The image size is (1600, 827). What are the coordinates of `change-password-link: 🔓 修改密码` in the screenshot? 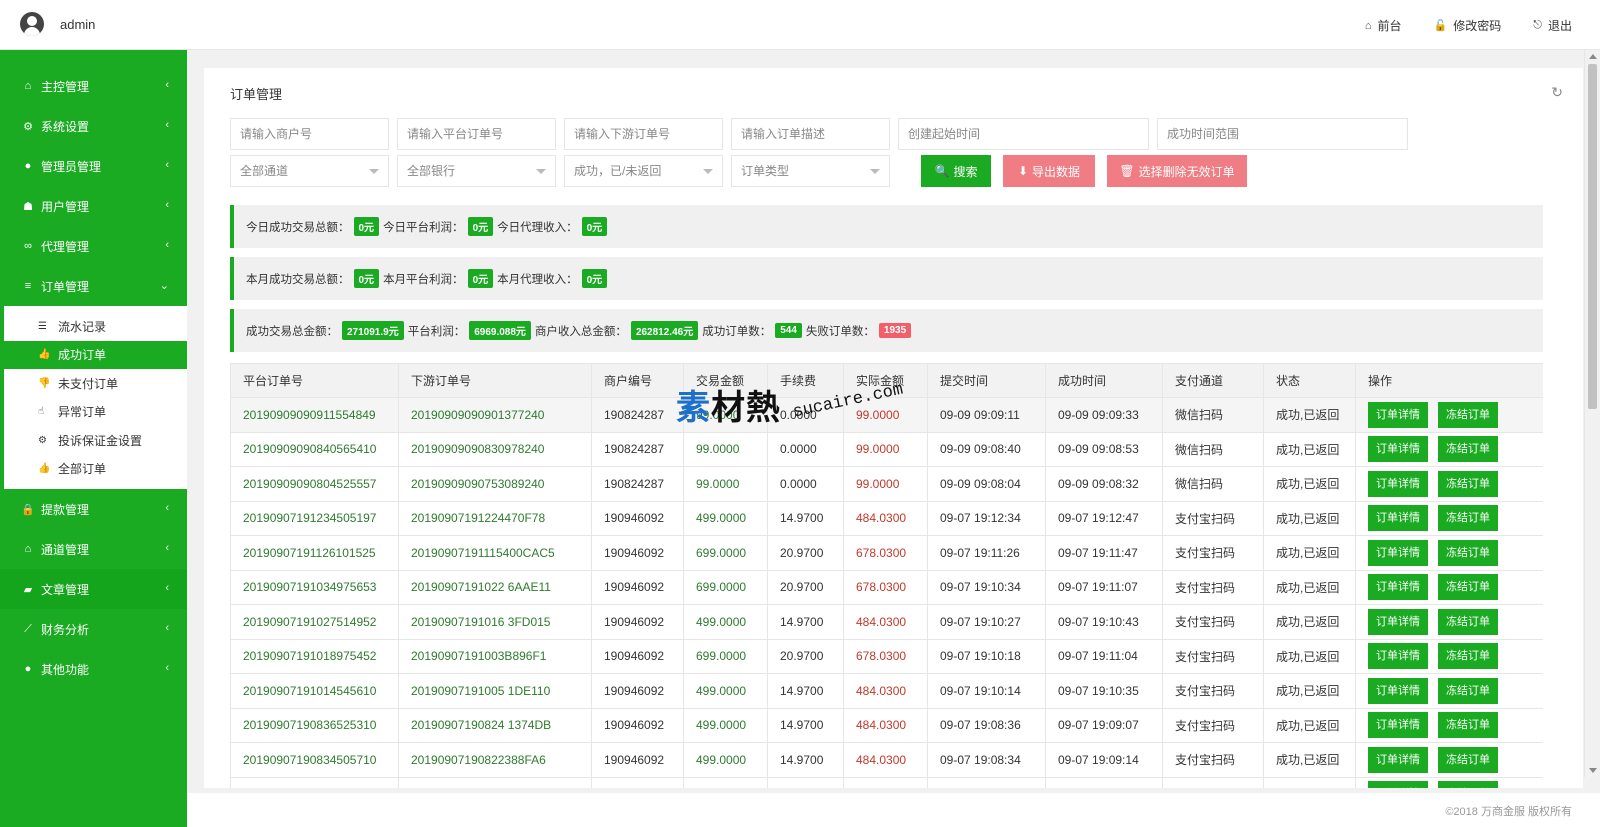 It's located at (1468, 25).